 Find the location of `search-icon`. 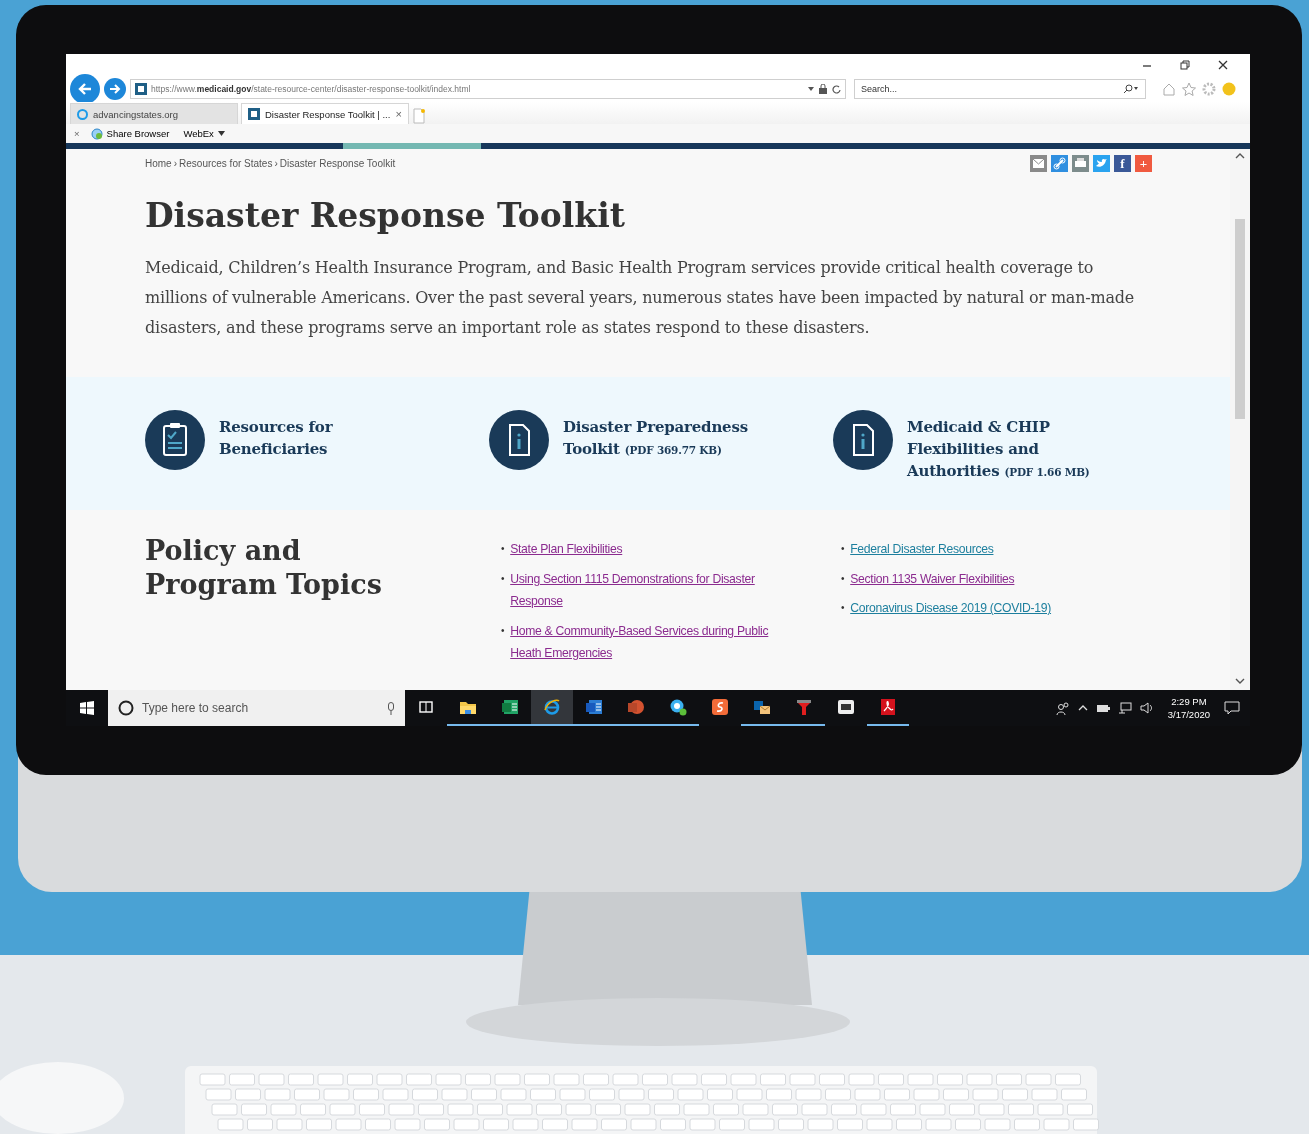

search-icon is located at coordinates (1131, 89).